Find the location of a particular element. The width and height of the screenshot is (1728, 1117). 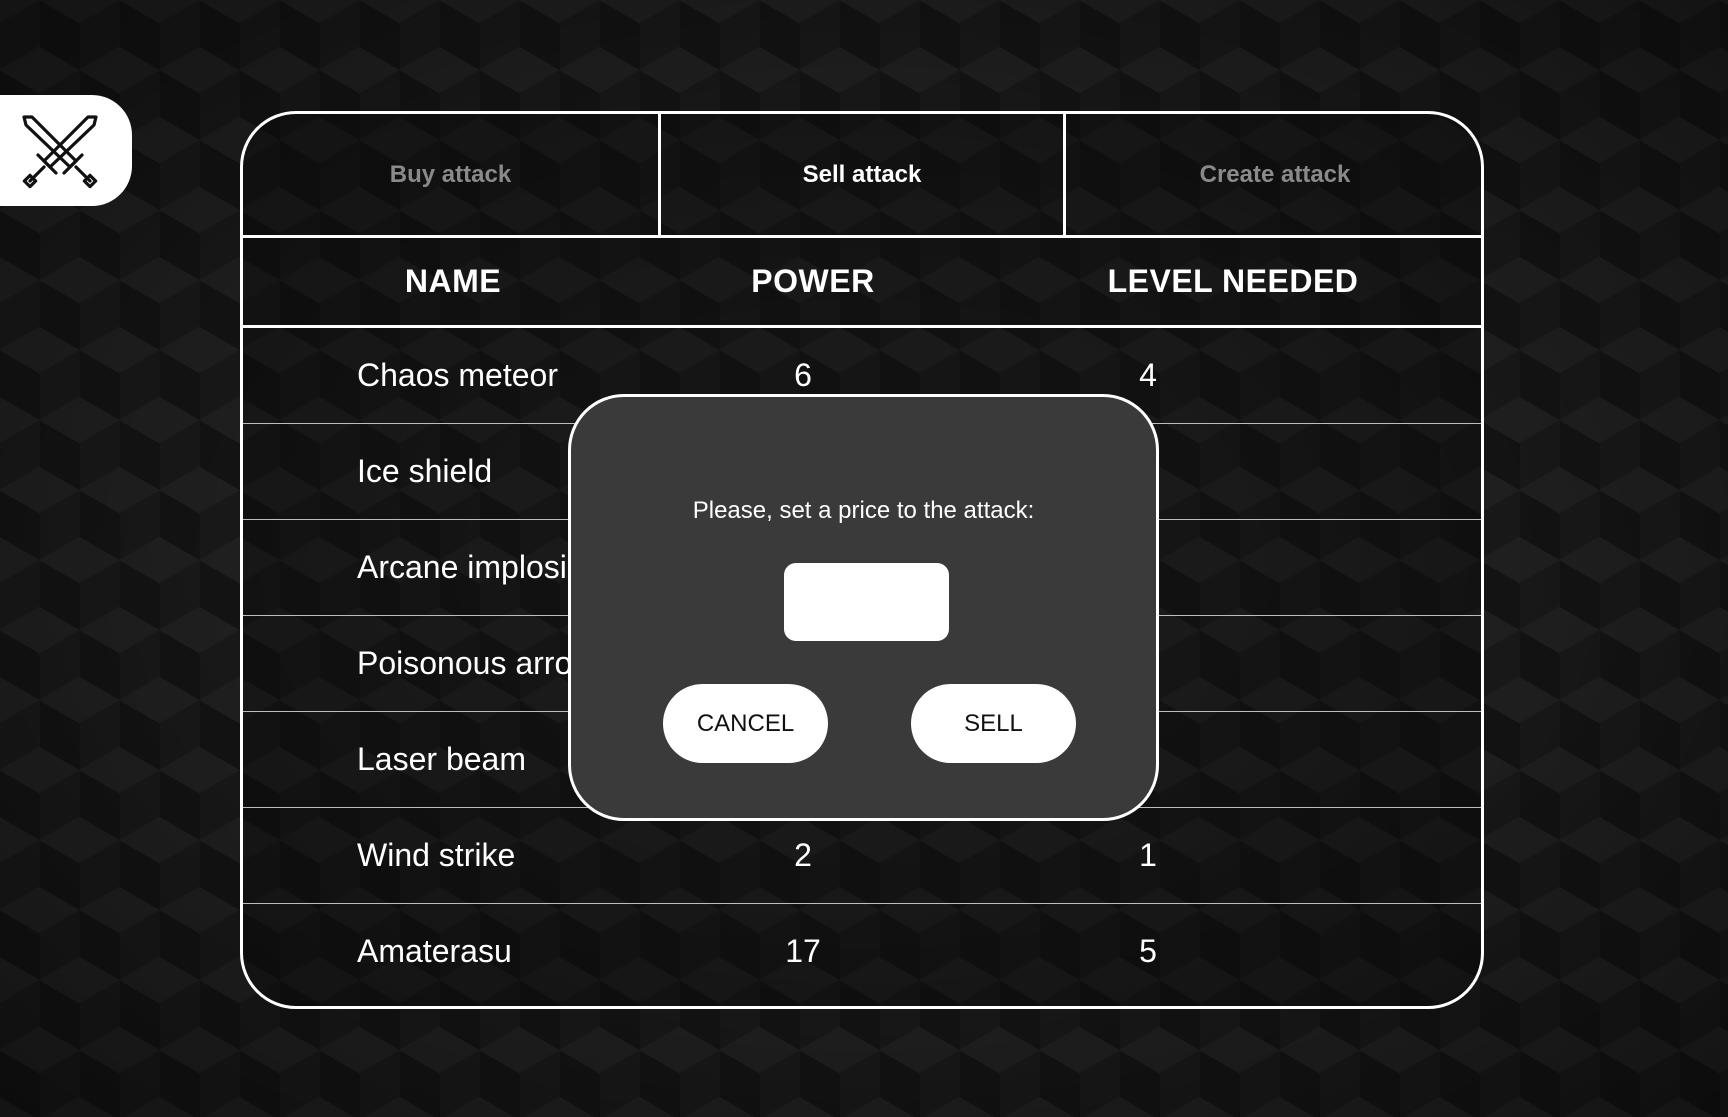

attack-level-needed: 5 is located at coordinates (1148, 951).